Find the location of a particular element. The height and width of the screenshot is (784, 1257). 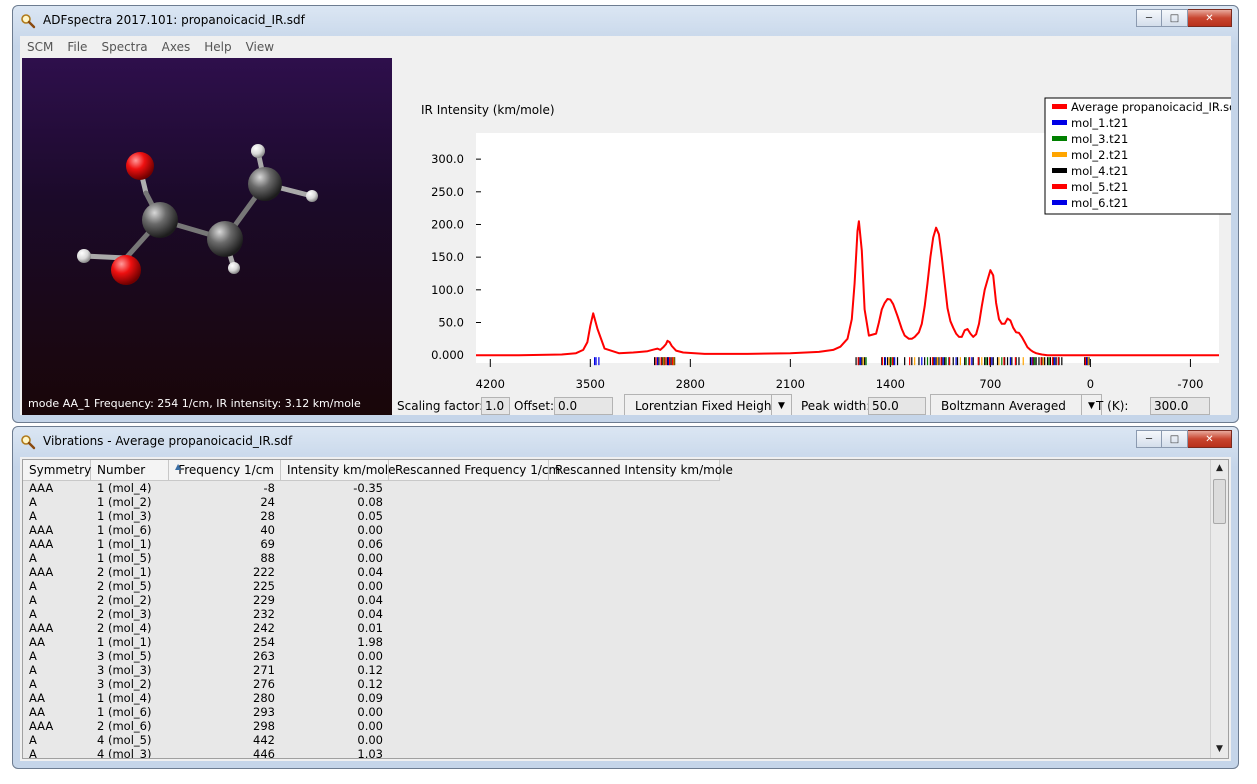

cell-frequency: 28 is located at coordinates (267, 516).